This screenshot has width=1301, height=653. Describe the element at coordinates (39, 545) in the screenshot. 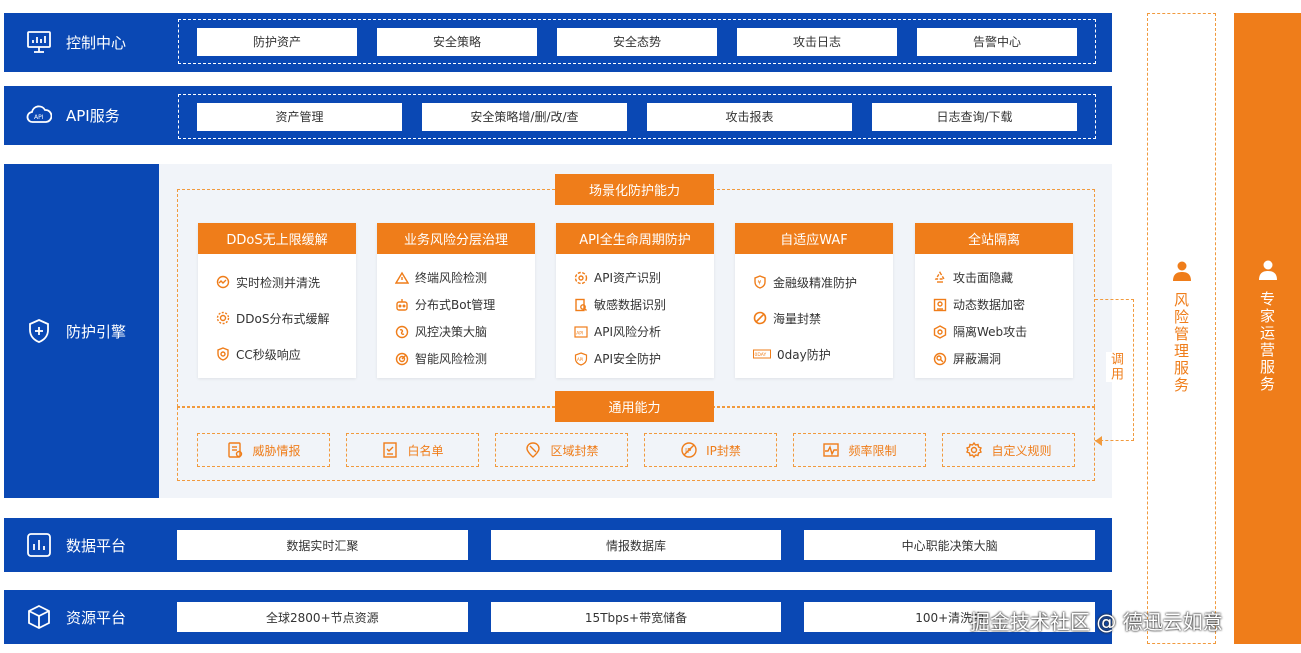

I see `bar-chart-icon` at that location.